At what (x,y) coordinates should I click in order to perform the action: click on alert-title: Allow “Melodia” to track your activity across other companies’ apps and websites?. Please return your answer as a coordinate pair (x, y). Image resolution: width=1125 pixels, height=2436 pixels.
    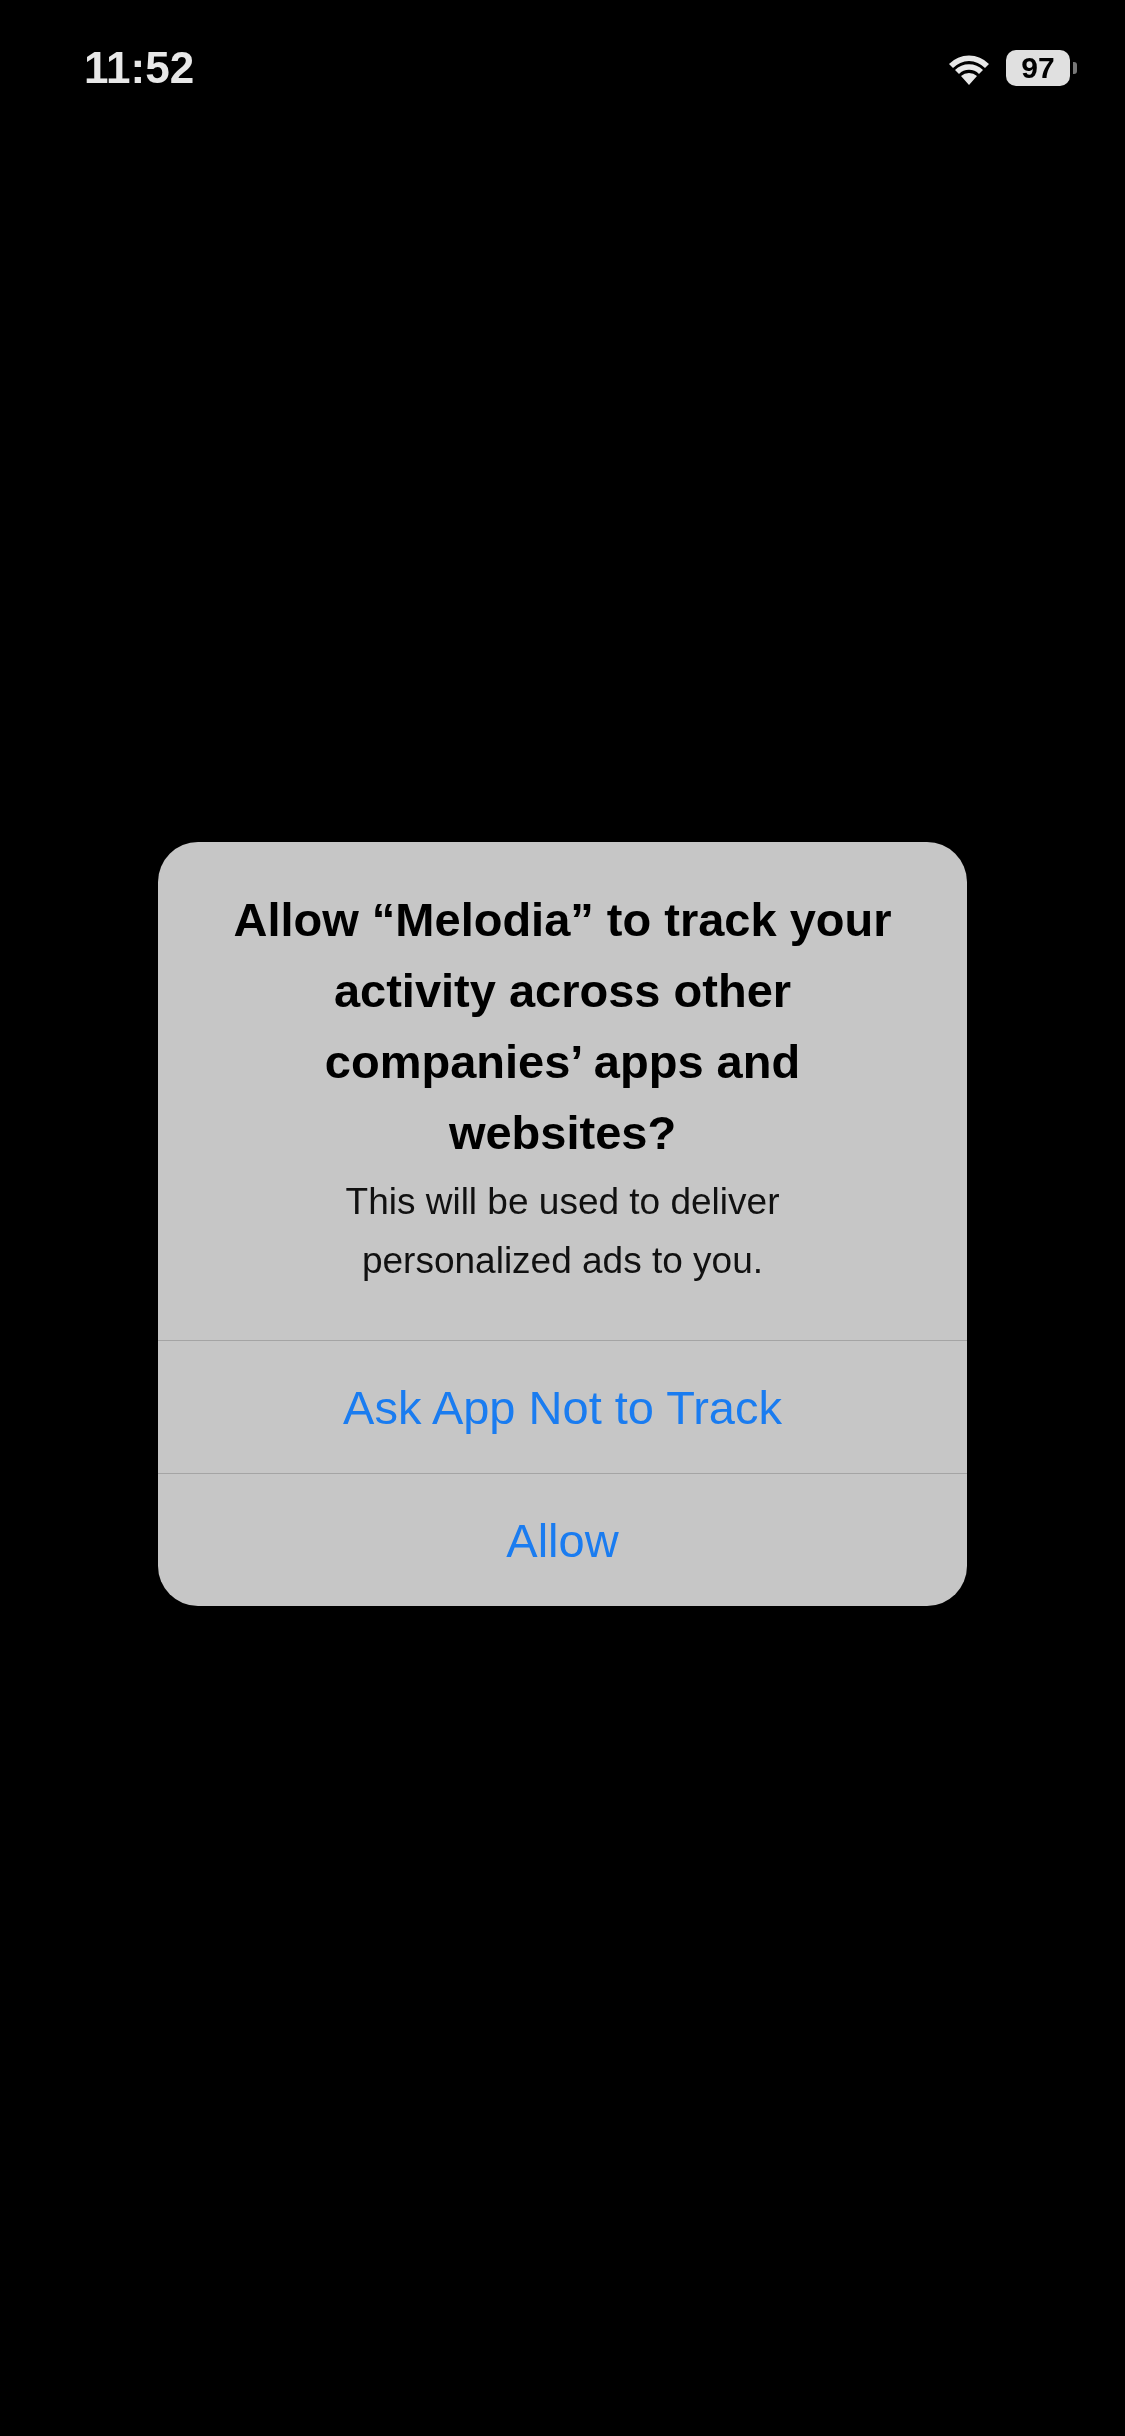
    Looking at the image, I should click on (562, 1026).